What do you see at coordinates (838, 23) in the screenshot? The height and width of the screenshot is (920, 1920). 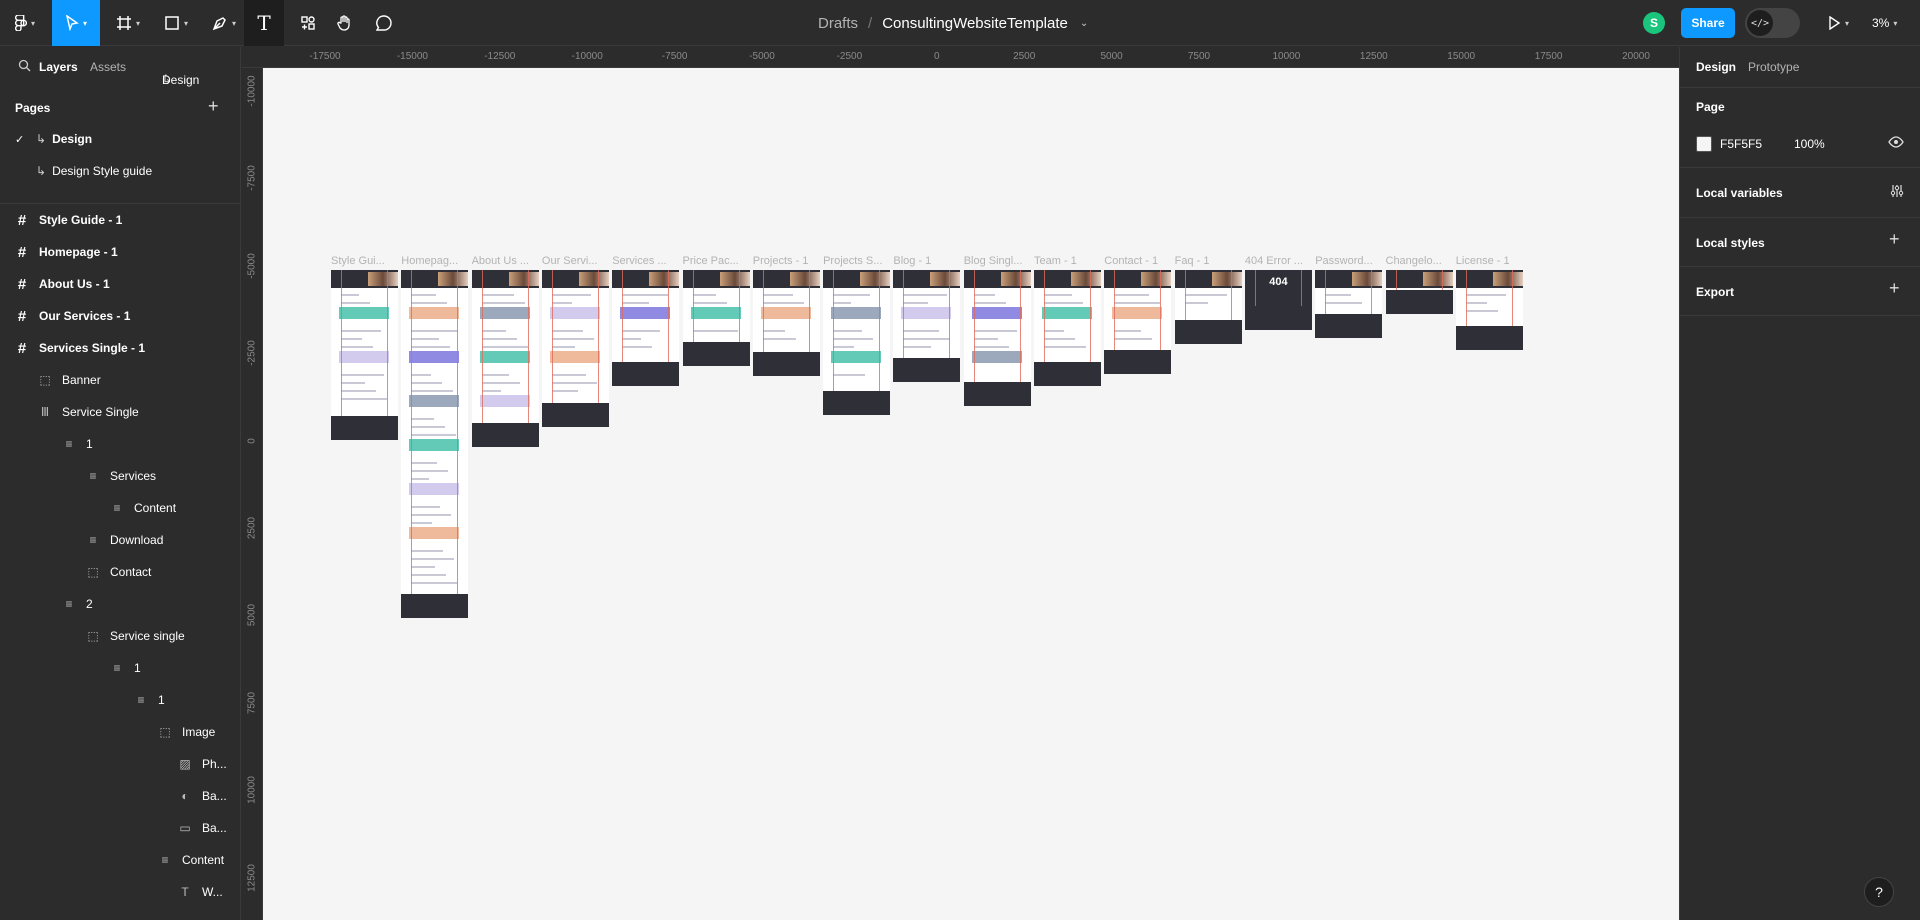 I see `breadcrumb-project: Drafts` at bounding box center [838, 23].